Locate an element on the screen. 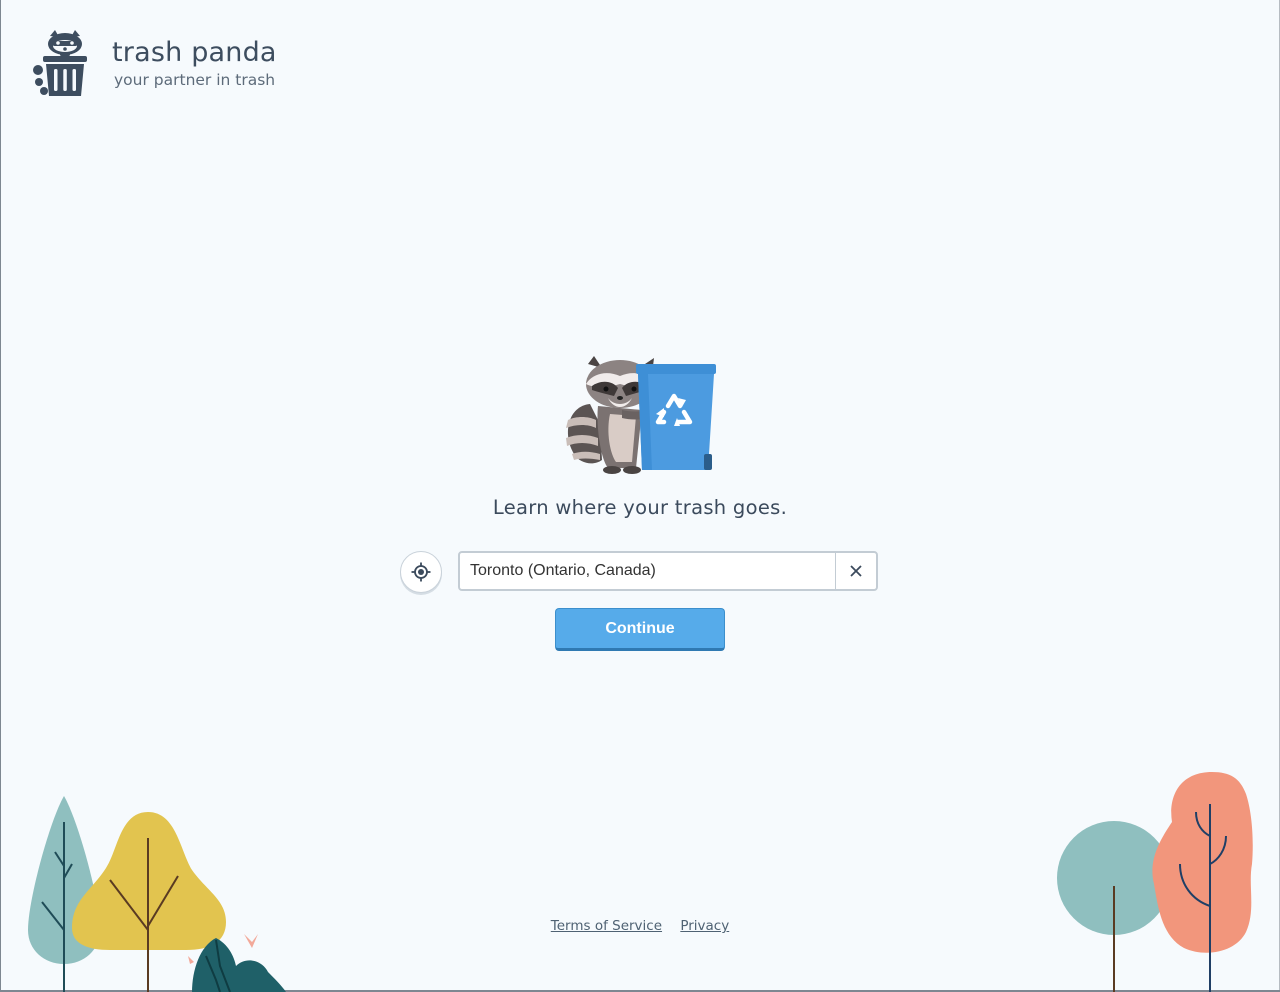  brand-logo-link: trash panda your partner in trash is located at coordinates (153, 64).